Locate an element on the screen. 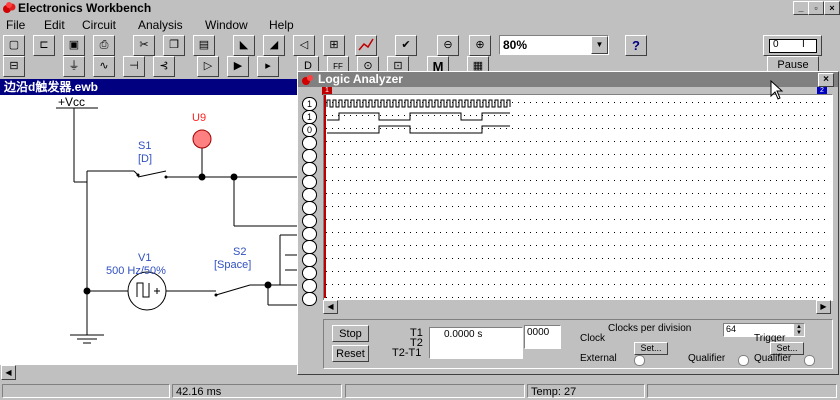 Image resolution: width=840 pixels, height=400 pixels. hex-value: 0000 is located at coordinates (538, 332).